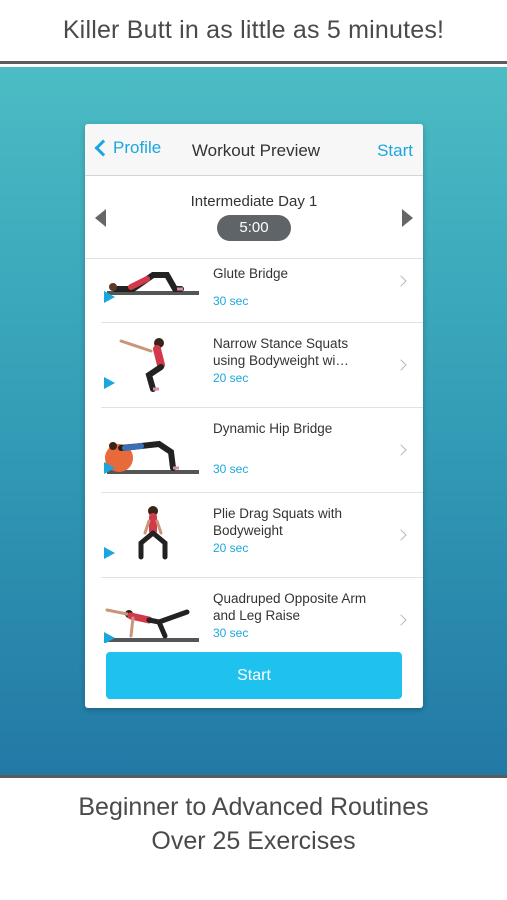  I want to click on top-banner-text: Killer Butt in as little as 5 minutes!, so click(253, 30).